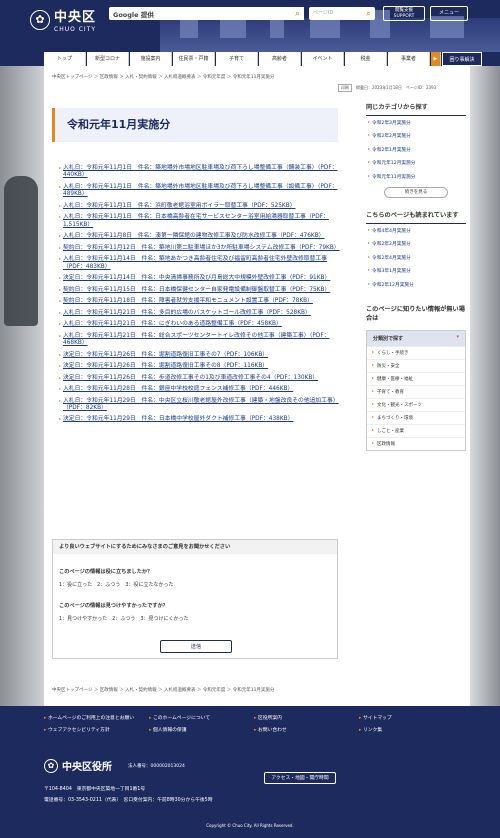 The width and height of the screenshot is (500, 838). Describe the element at coordinates (416, 417) in the screenshot. I see `category-item: まちづくり・環境` at that location.